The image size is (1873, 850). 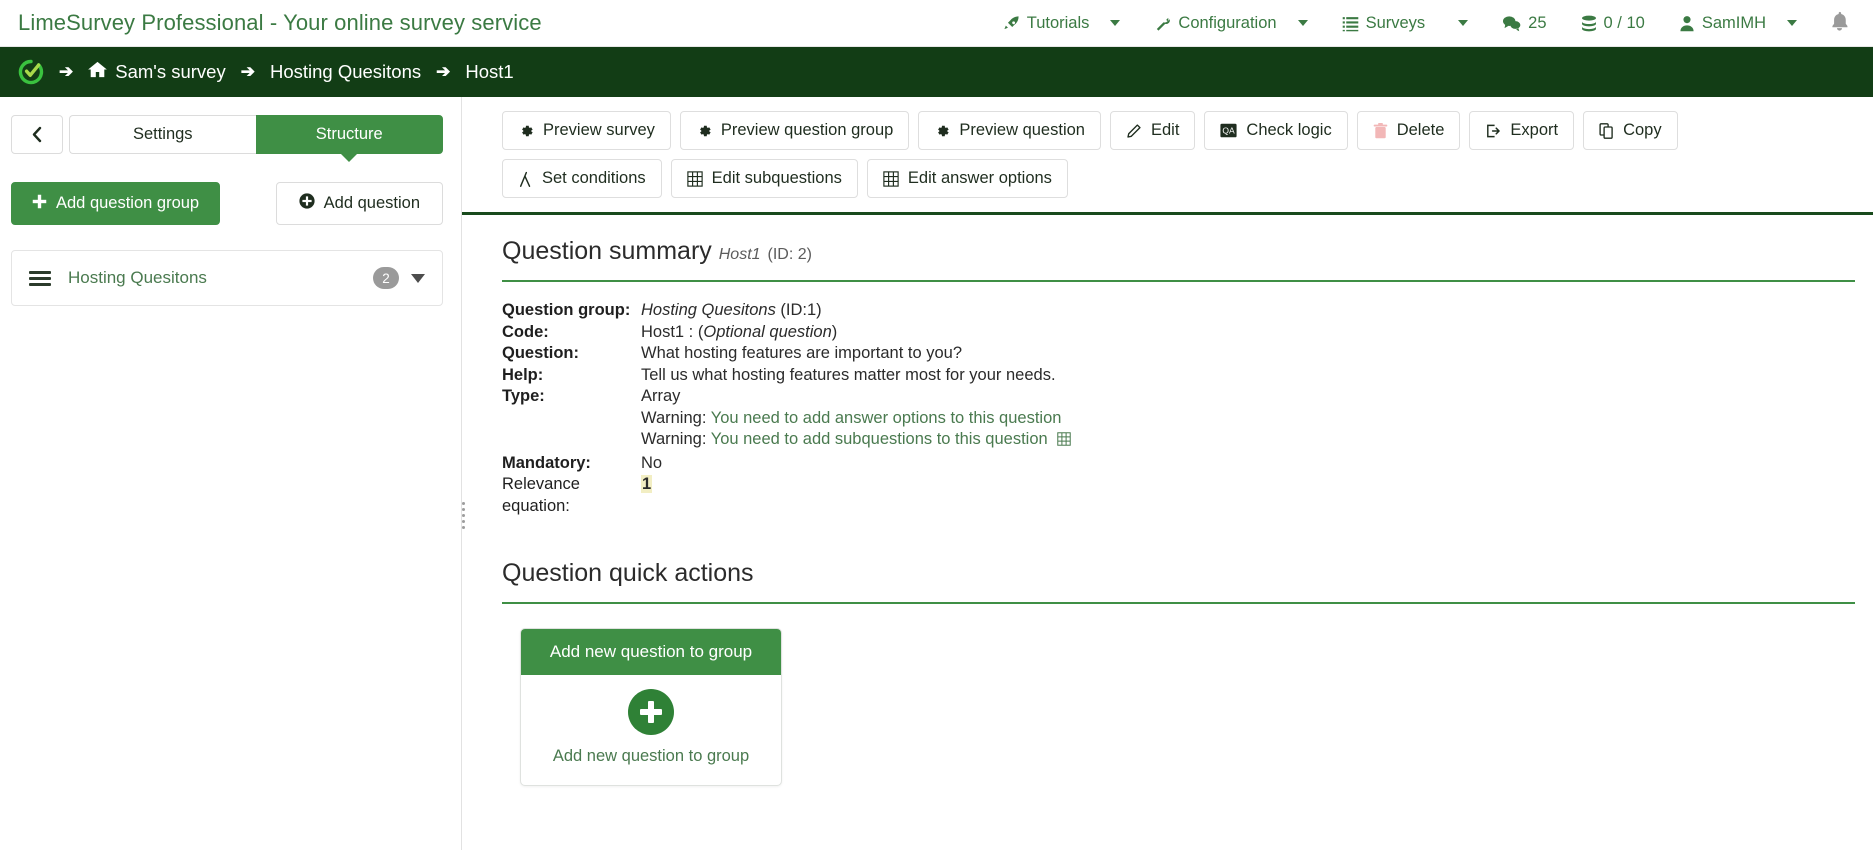 I want to click on breadcrumb-item-survey: Sam's survey, so click(x=157, y=72).